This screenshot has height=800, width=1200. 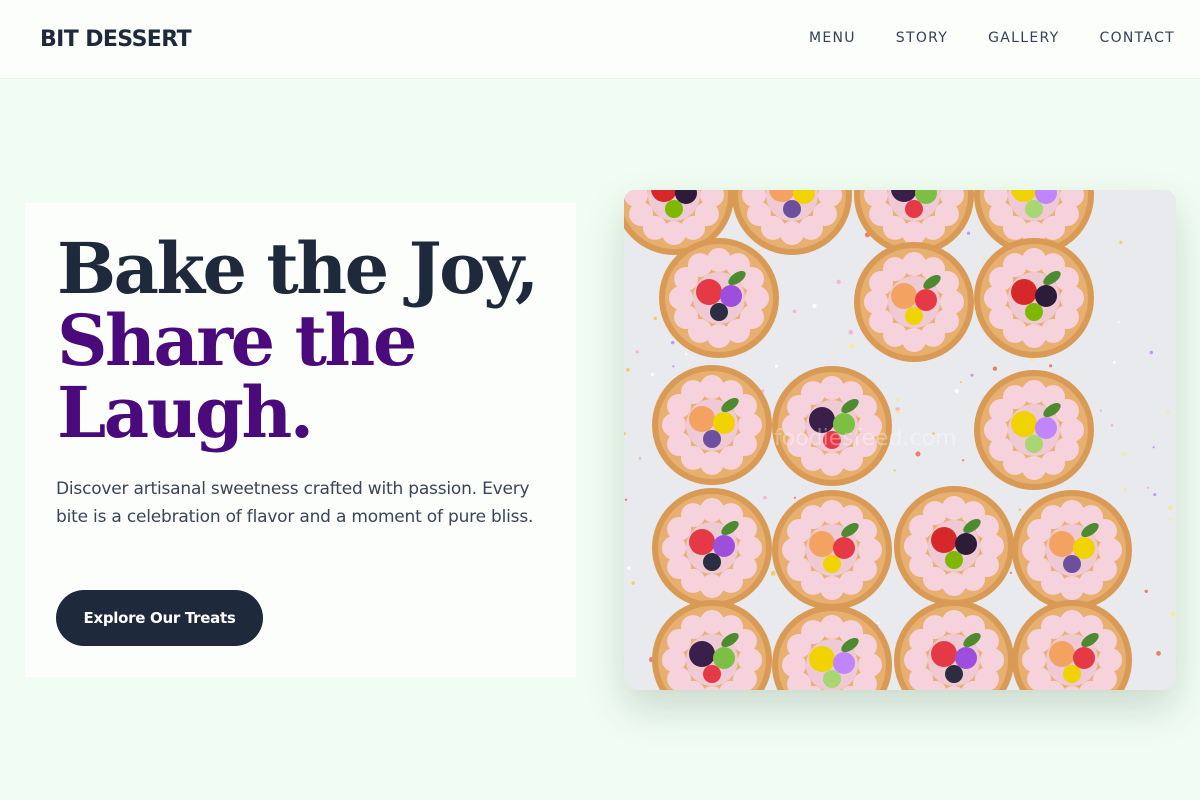 What do you see at coordinates (1023, 38) in the screenshot?
I see `nav-link-gallery: GALLERY` at bounding box center [1023, 38].